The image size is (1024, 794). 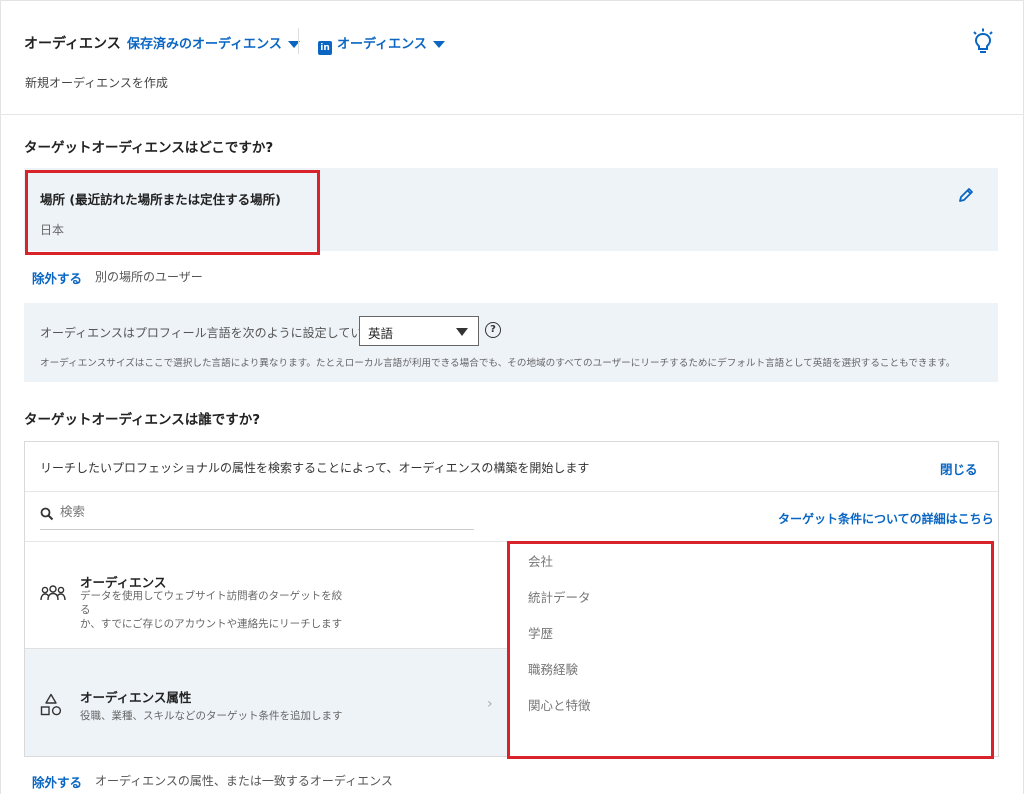 I want to click on audience-attributes-title: オーディエンス属性, so click(x=136, y=697).